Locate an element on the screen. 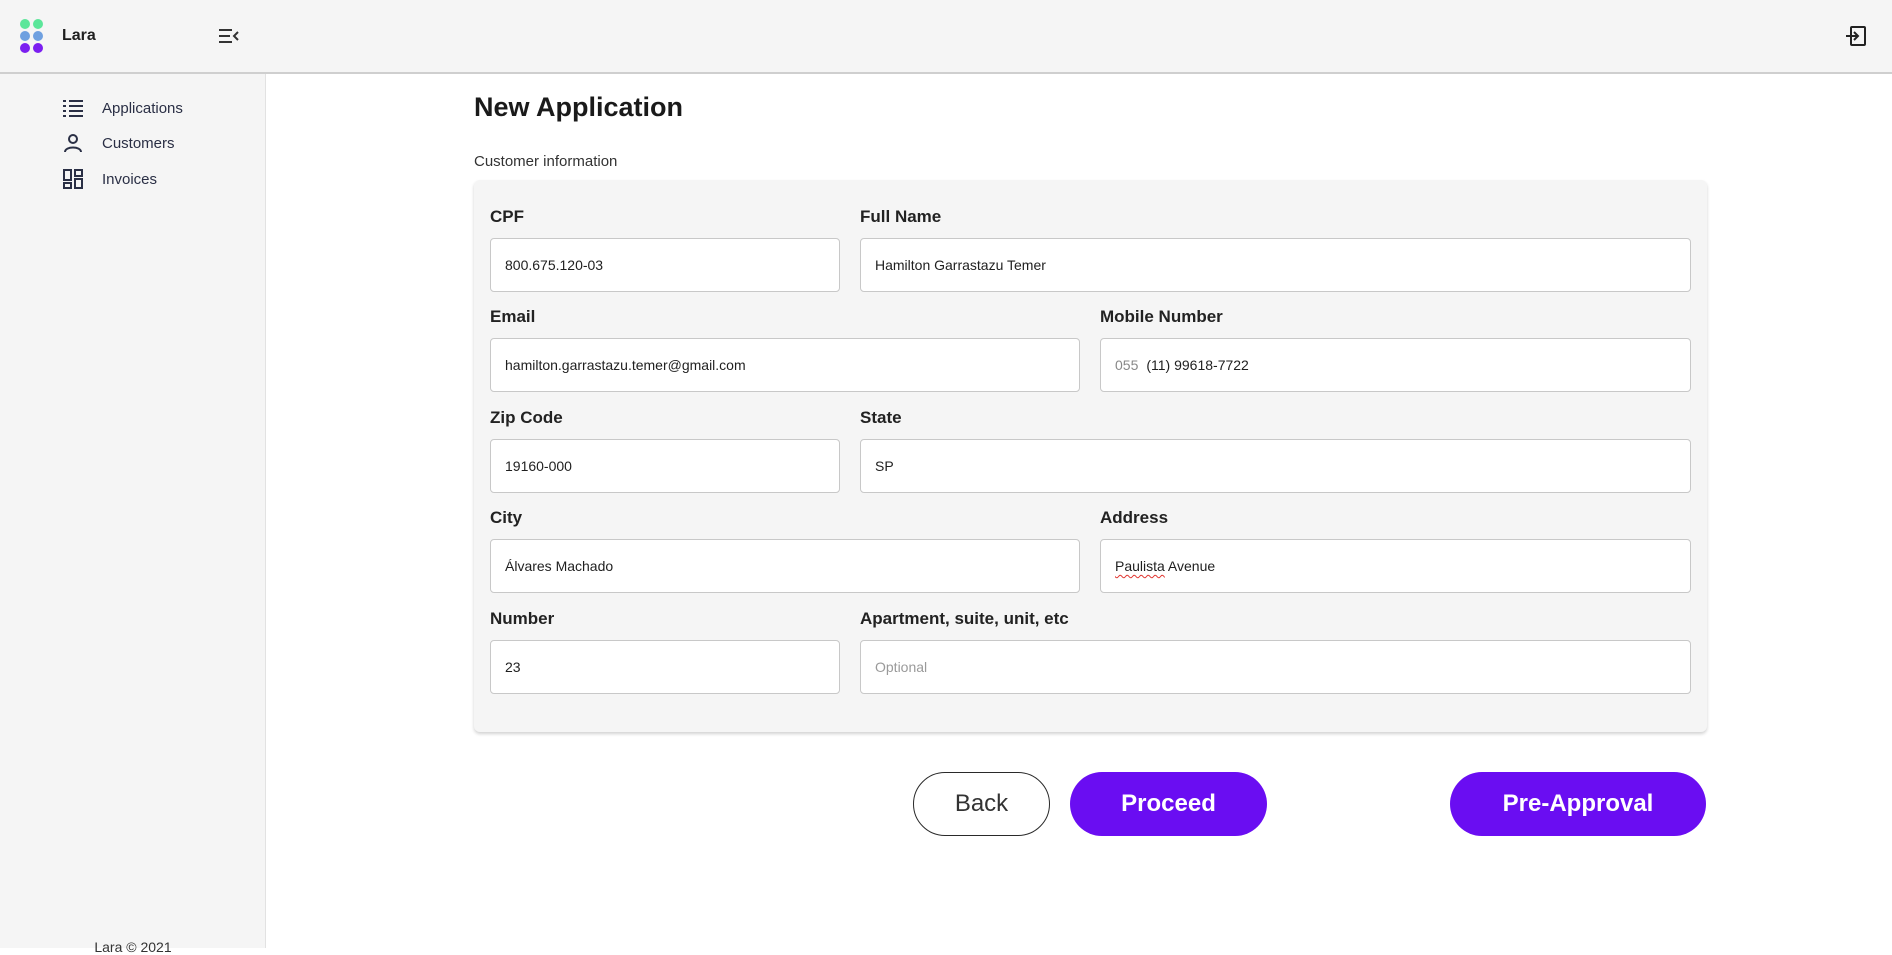 This screenshot has width=1892, height=955. sidebar-item-label: Customers is located at coordinates (138, 143).